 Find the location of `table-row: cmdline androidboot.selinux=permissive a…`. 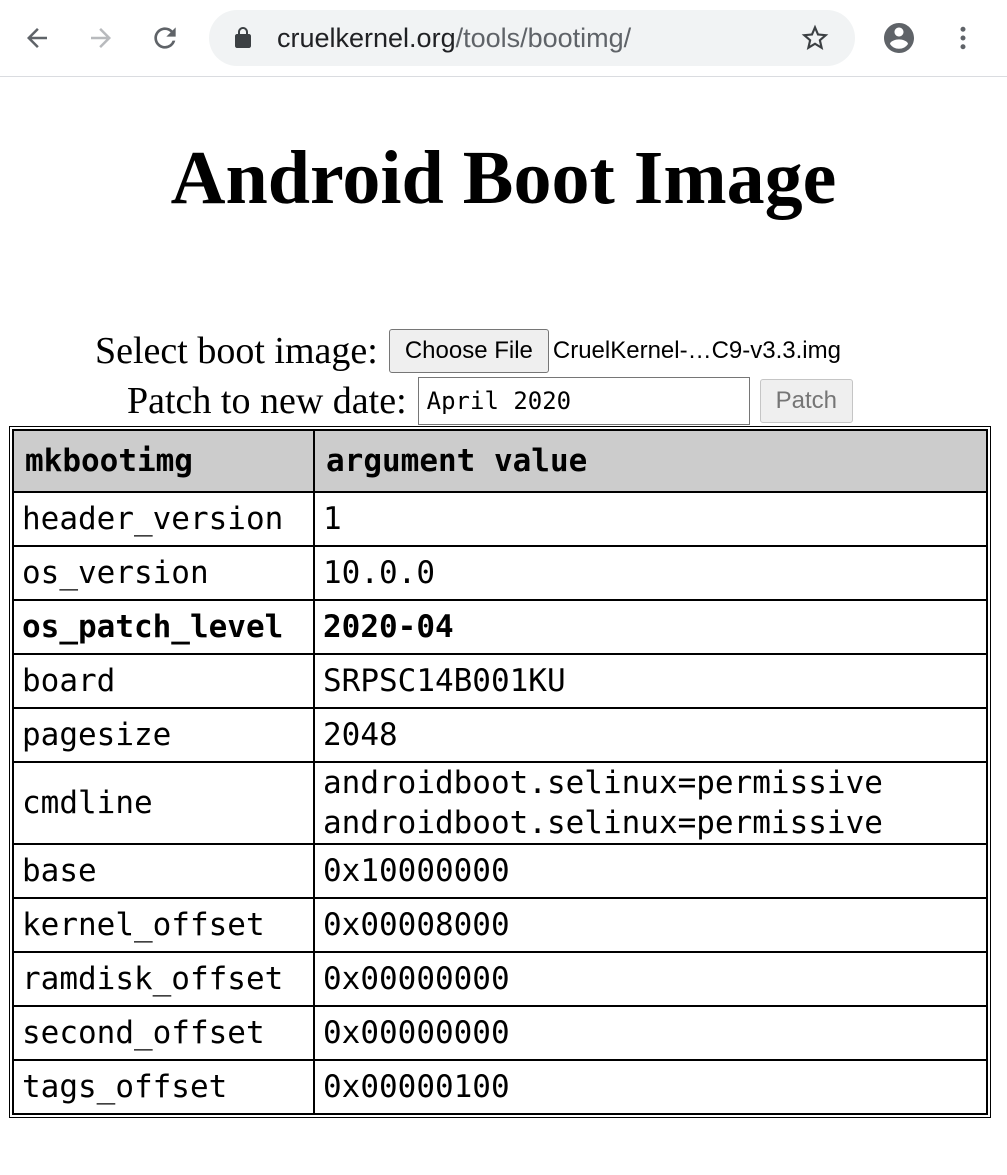

table-row: cmdline androidboot.selinux=permissive a… is located at coordinates (500, 803).